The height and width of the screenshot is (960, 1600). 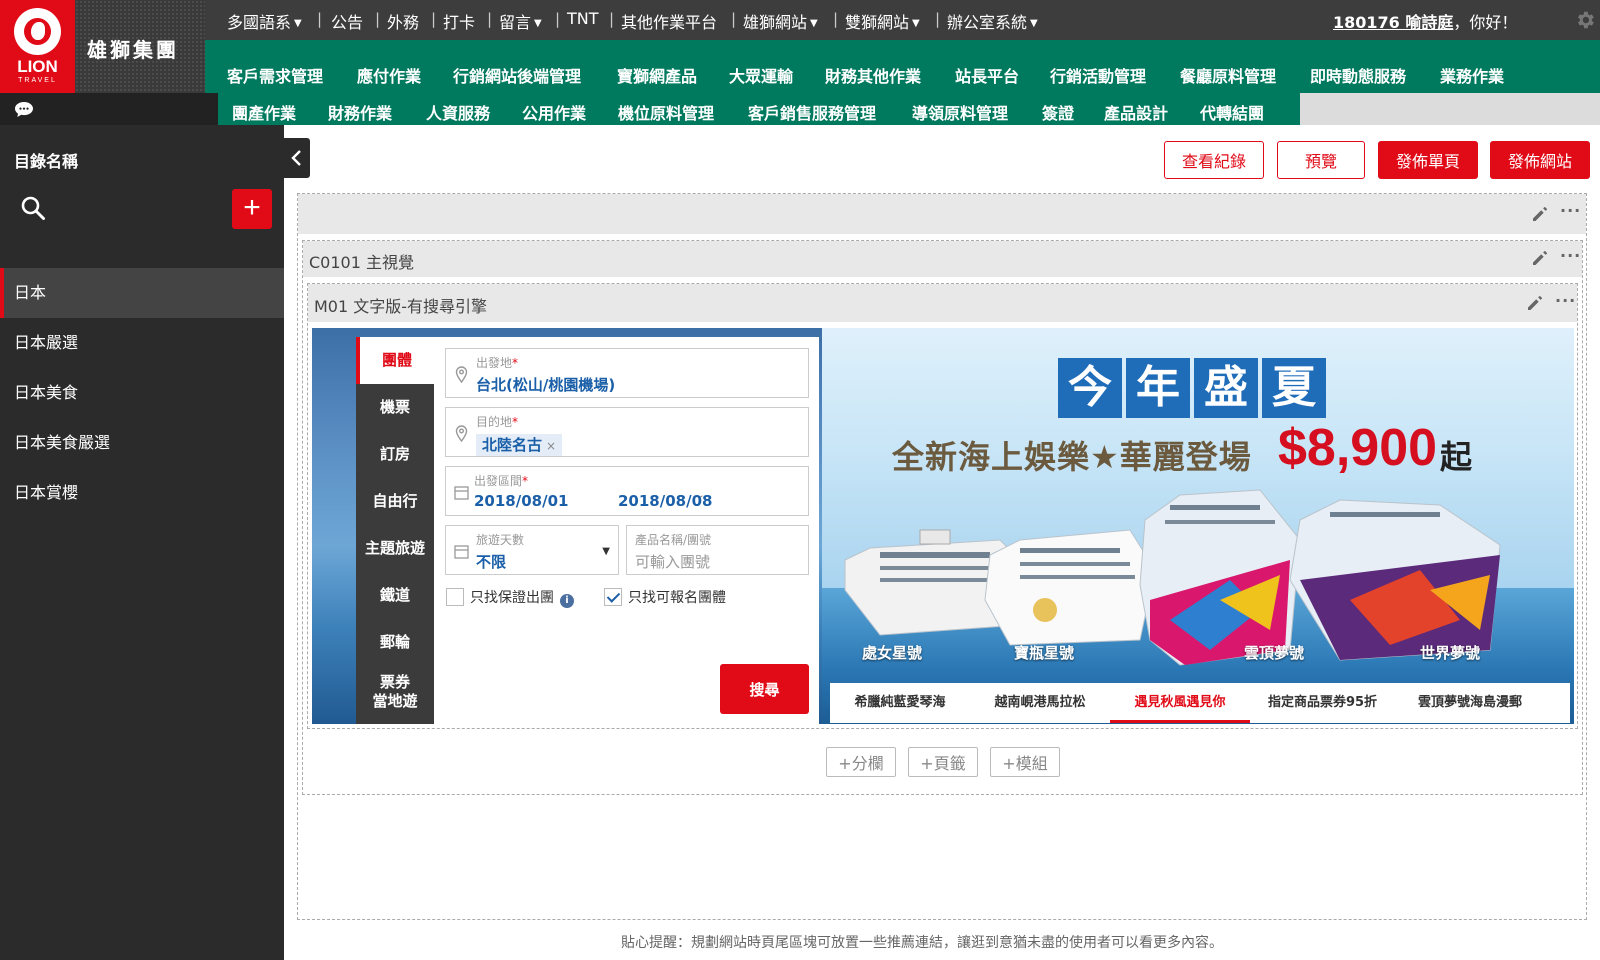 What do you see at coordinates (461, 552) in the screenshot?
I see `calendar-icon` at bounding box center [461, 552].